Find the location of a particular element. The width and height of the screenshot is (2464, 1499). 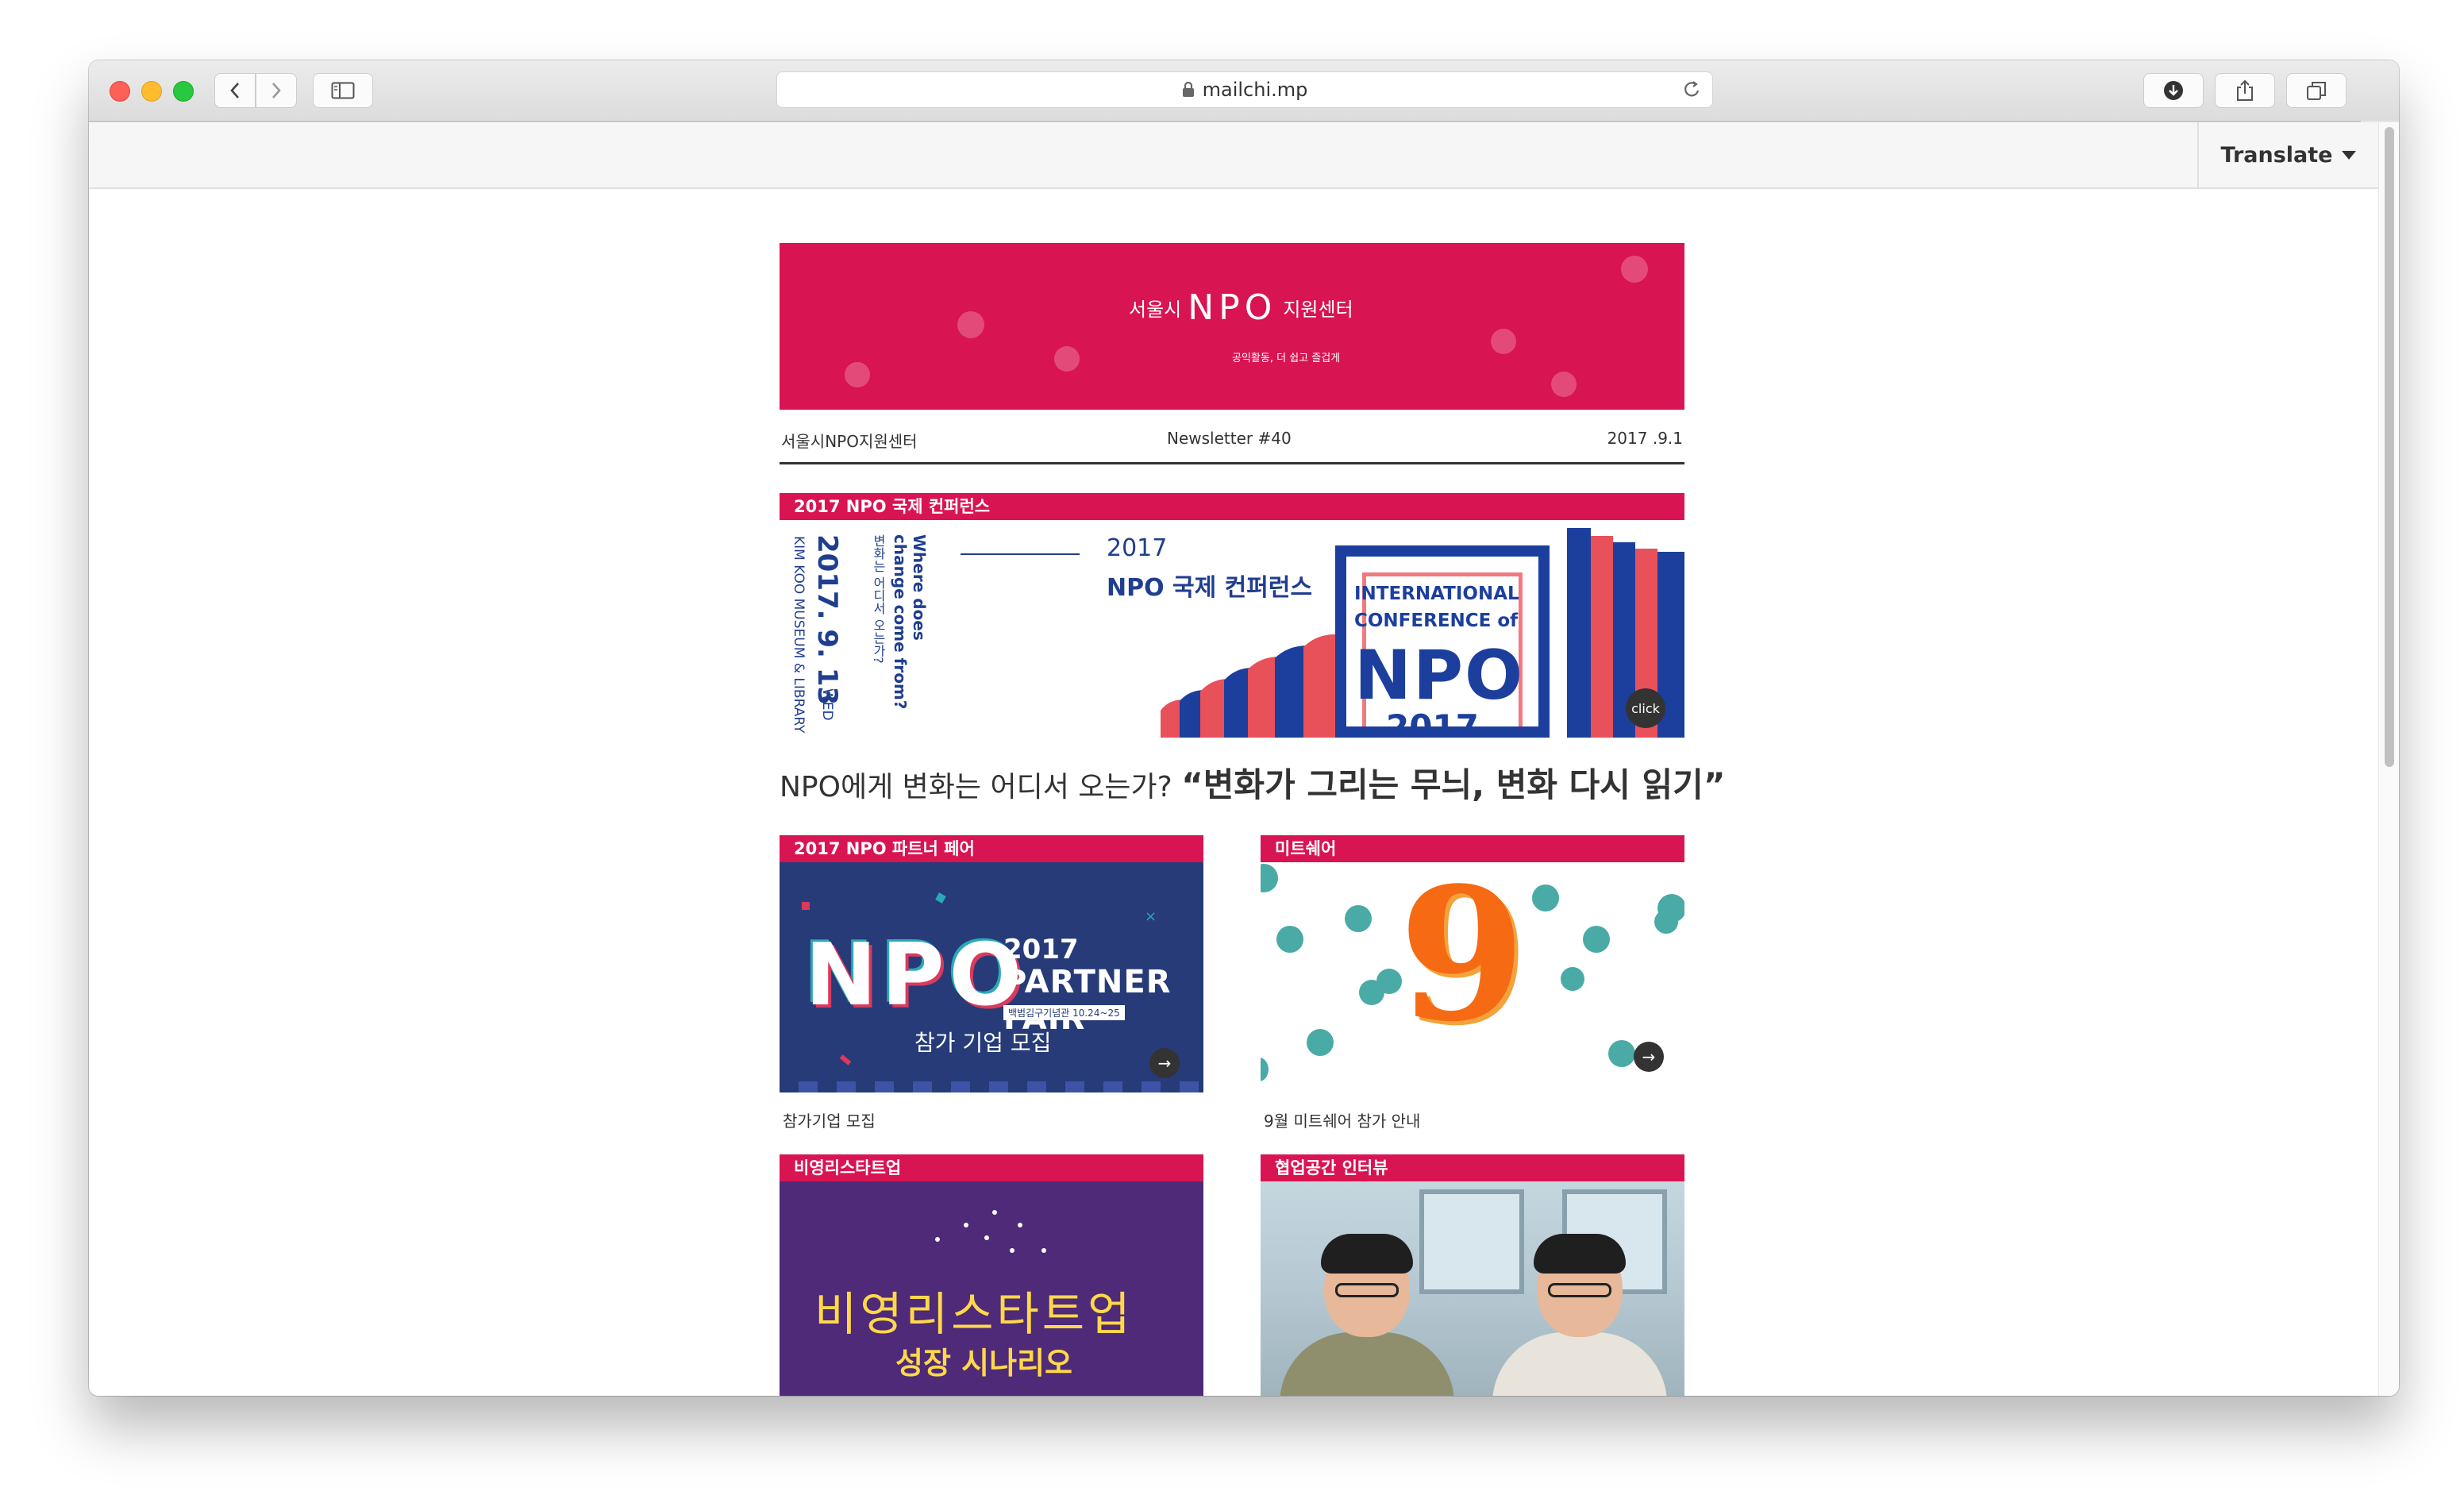

art-number: 9 is located at coordinates (1463, 962).